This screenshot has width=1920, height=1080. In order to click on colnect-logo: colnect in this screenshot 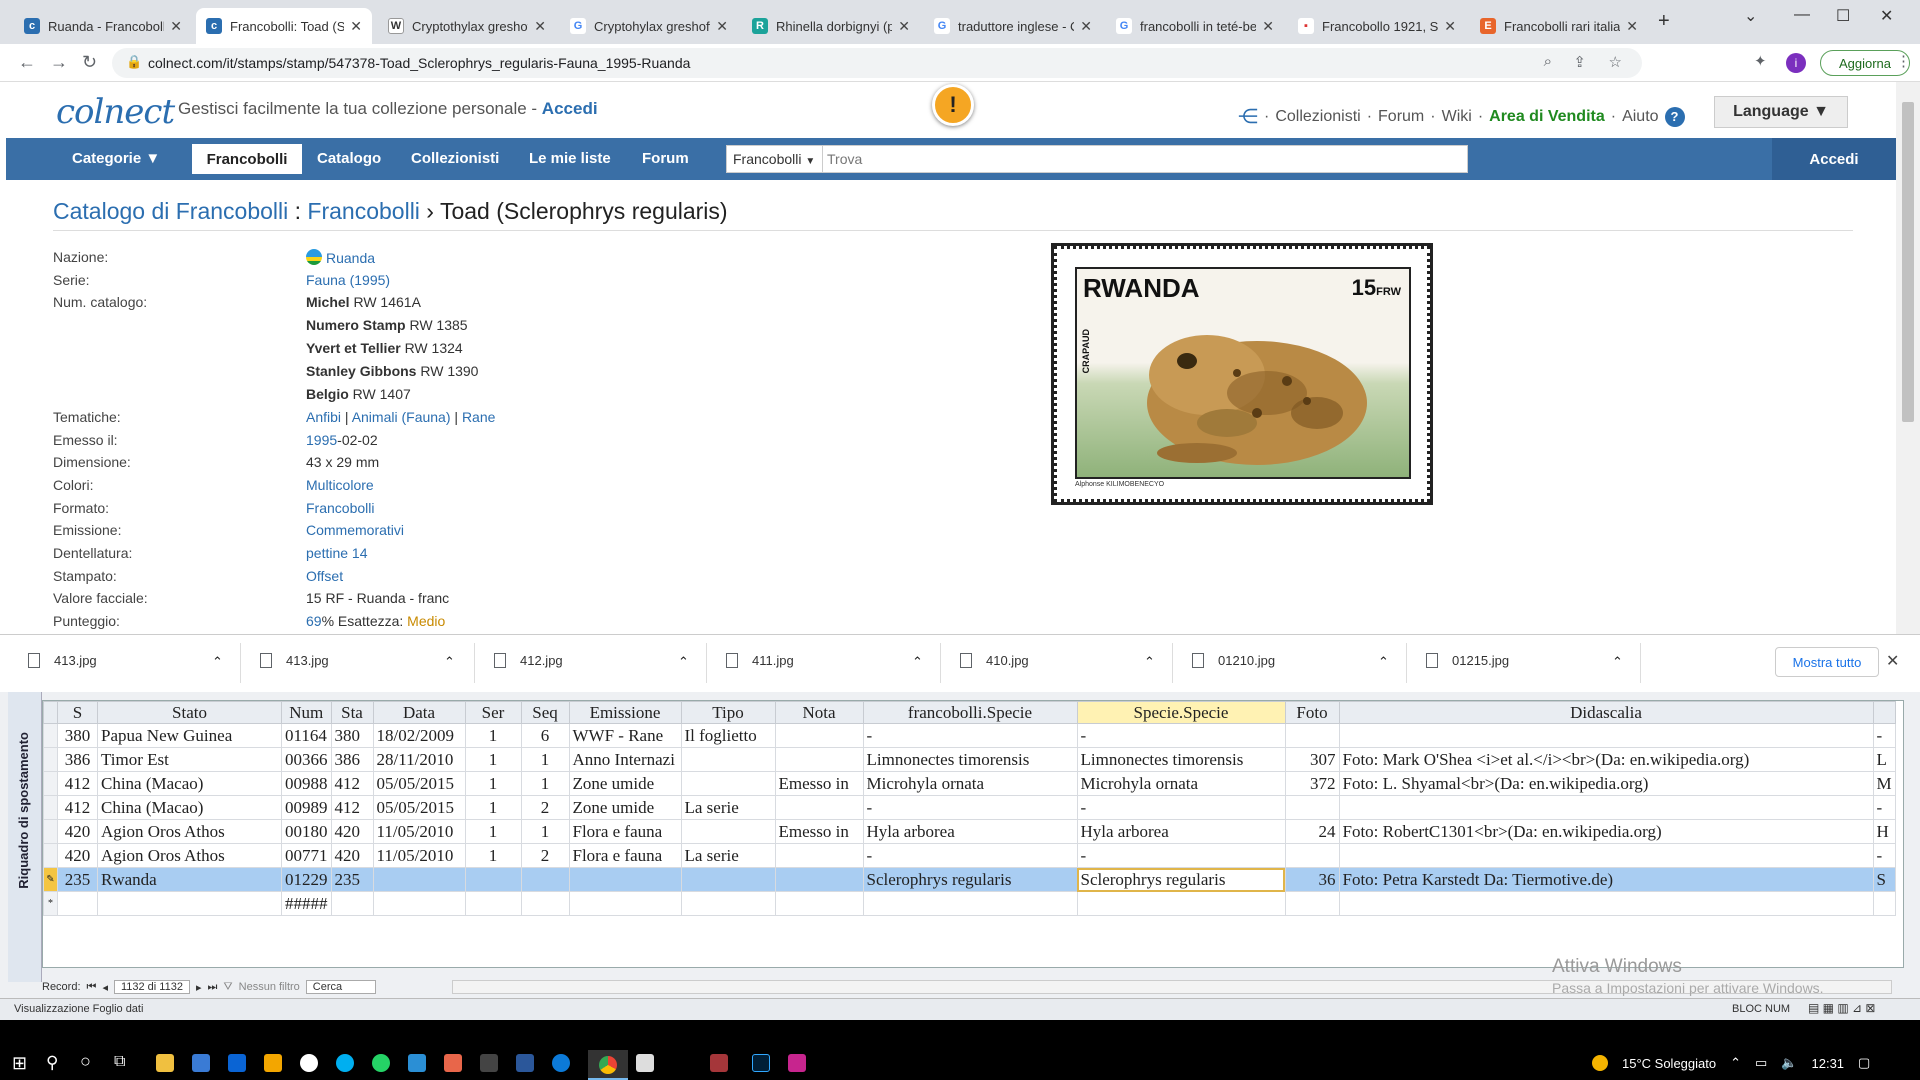, I will do `click(115, 112)`.